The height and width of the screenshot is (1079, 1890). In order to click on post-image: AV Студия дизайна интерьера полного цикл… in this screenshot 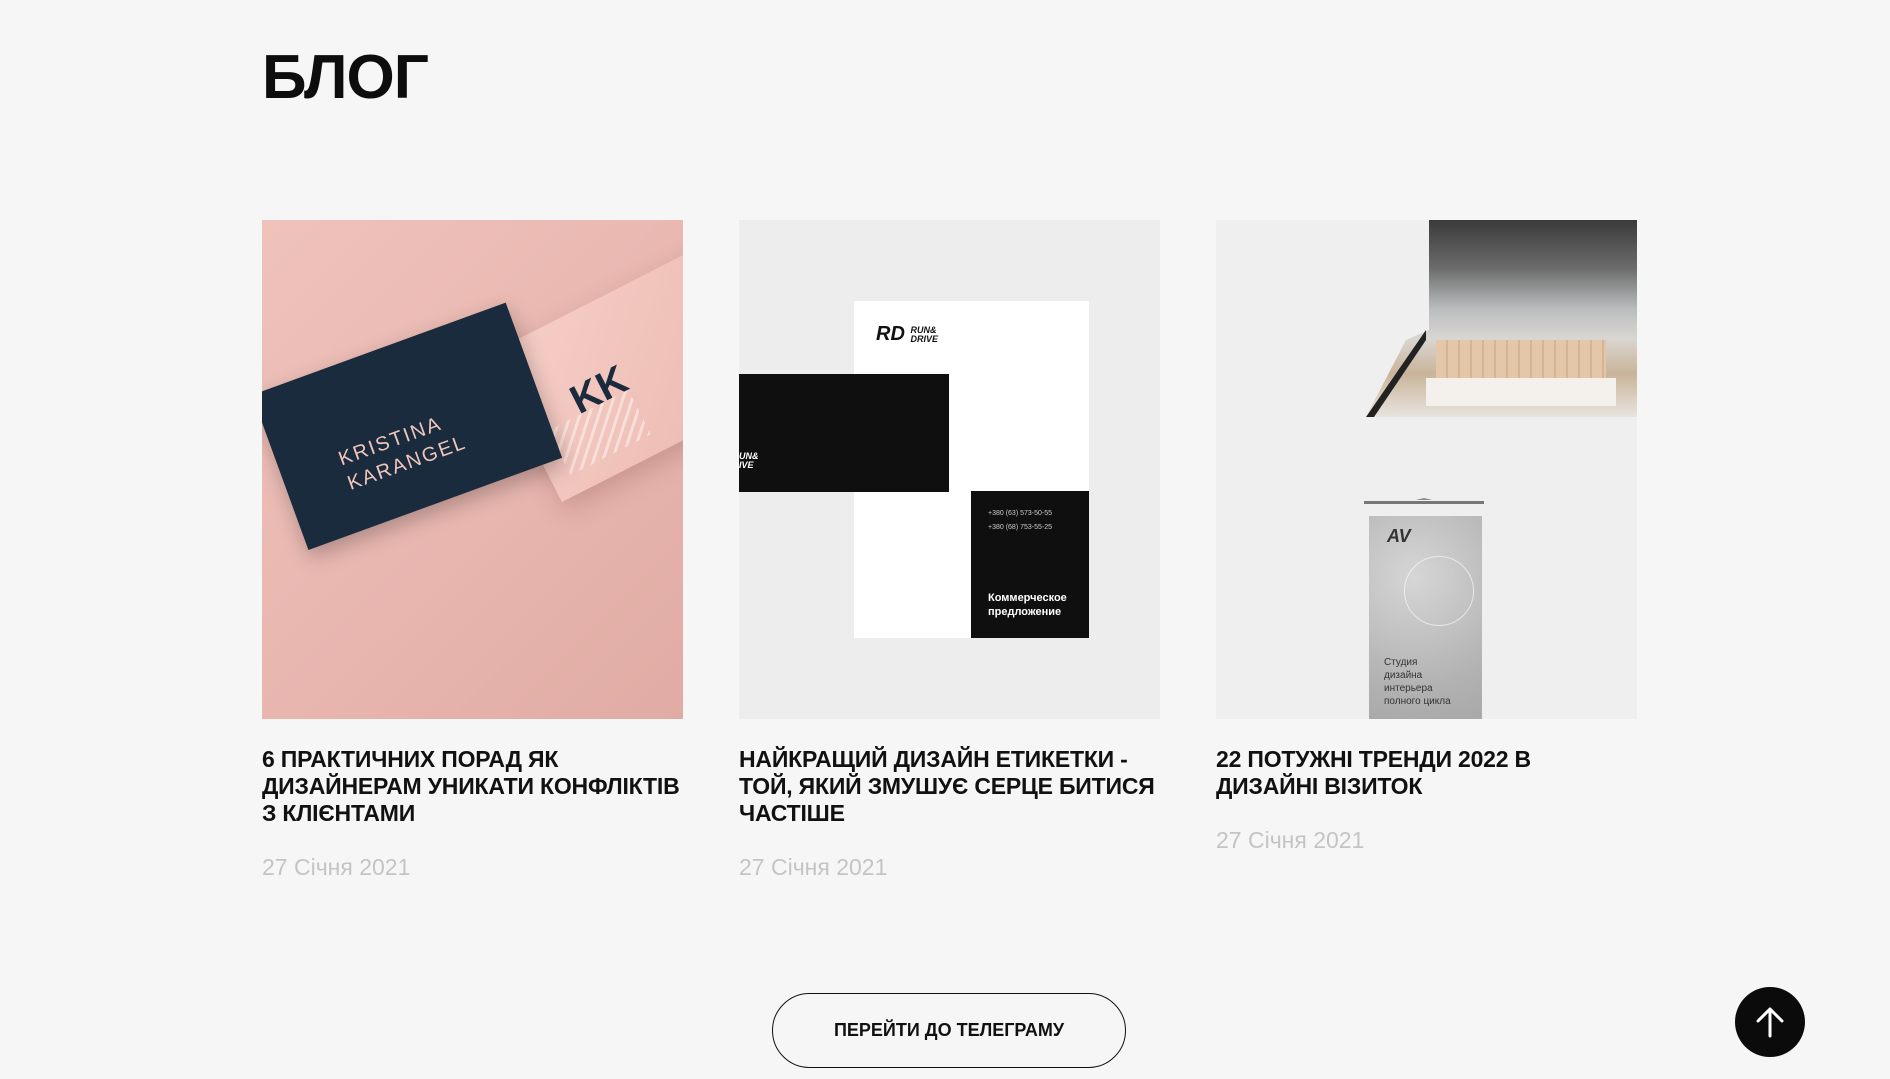, I will do `click(1426, 469)`.